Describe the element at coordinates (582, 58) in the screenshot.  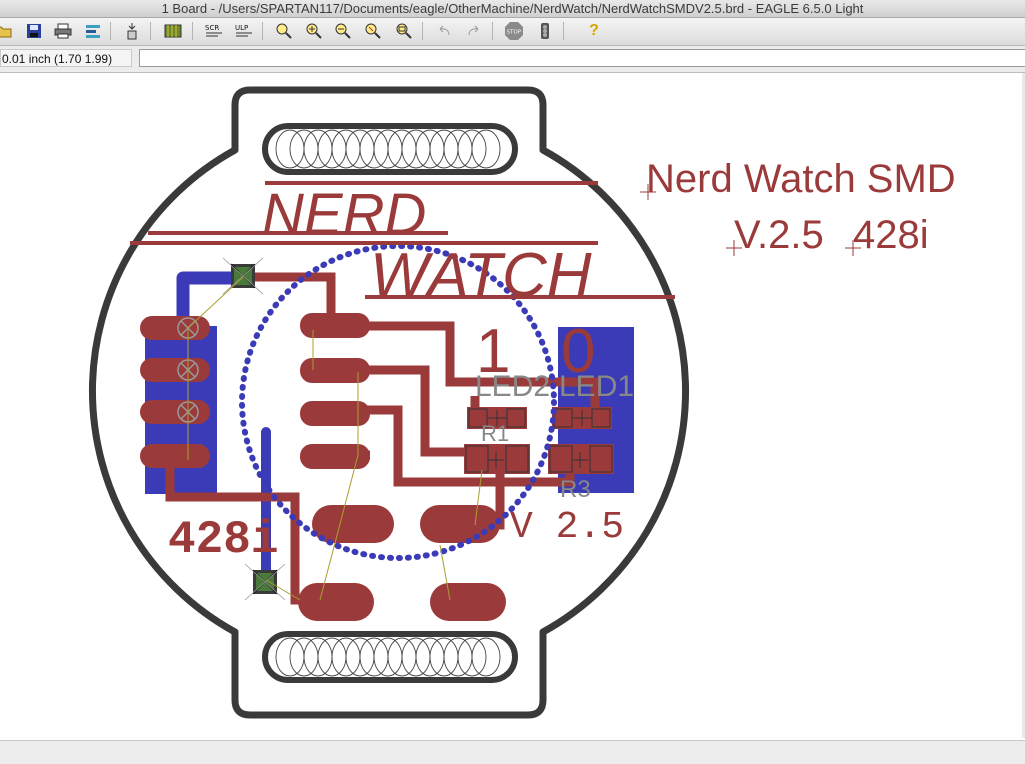
I see `command-input` at that location.